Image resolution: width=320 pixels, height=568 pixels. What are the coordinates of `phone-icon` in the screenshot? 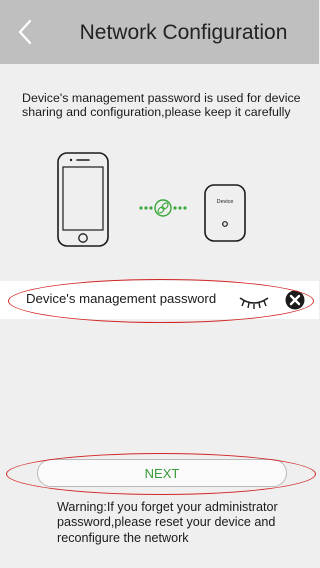 It's located at (83, 199).